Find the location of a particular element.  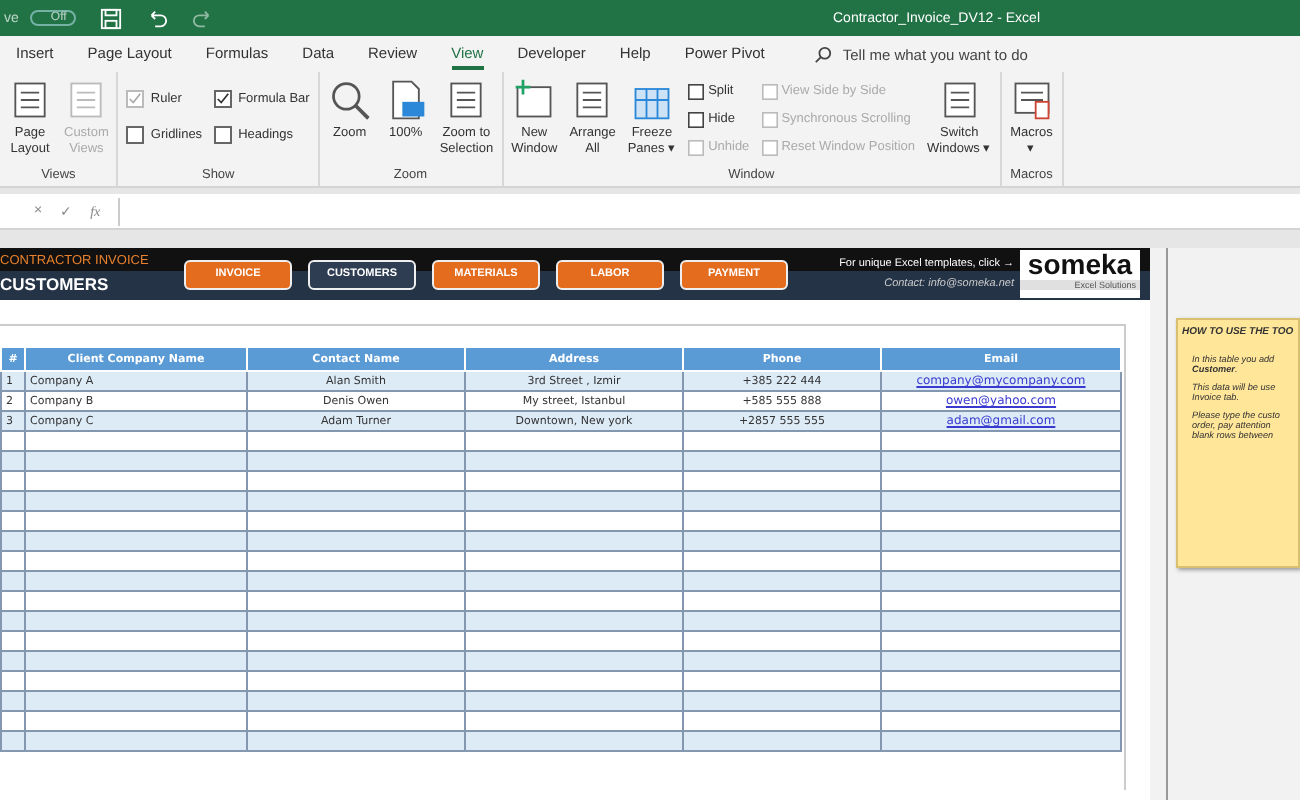

macro-icon is located at coordinates (1031, 100).